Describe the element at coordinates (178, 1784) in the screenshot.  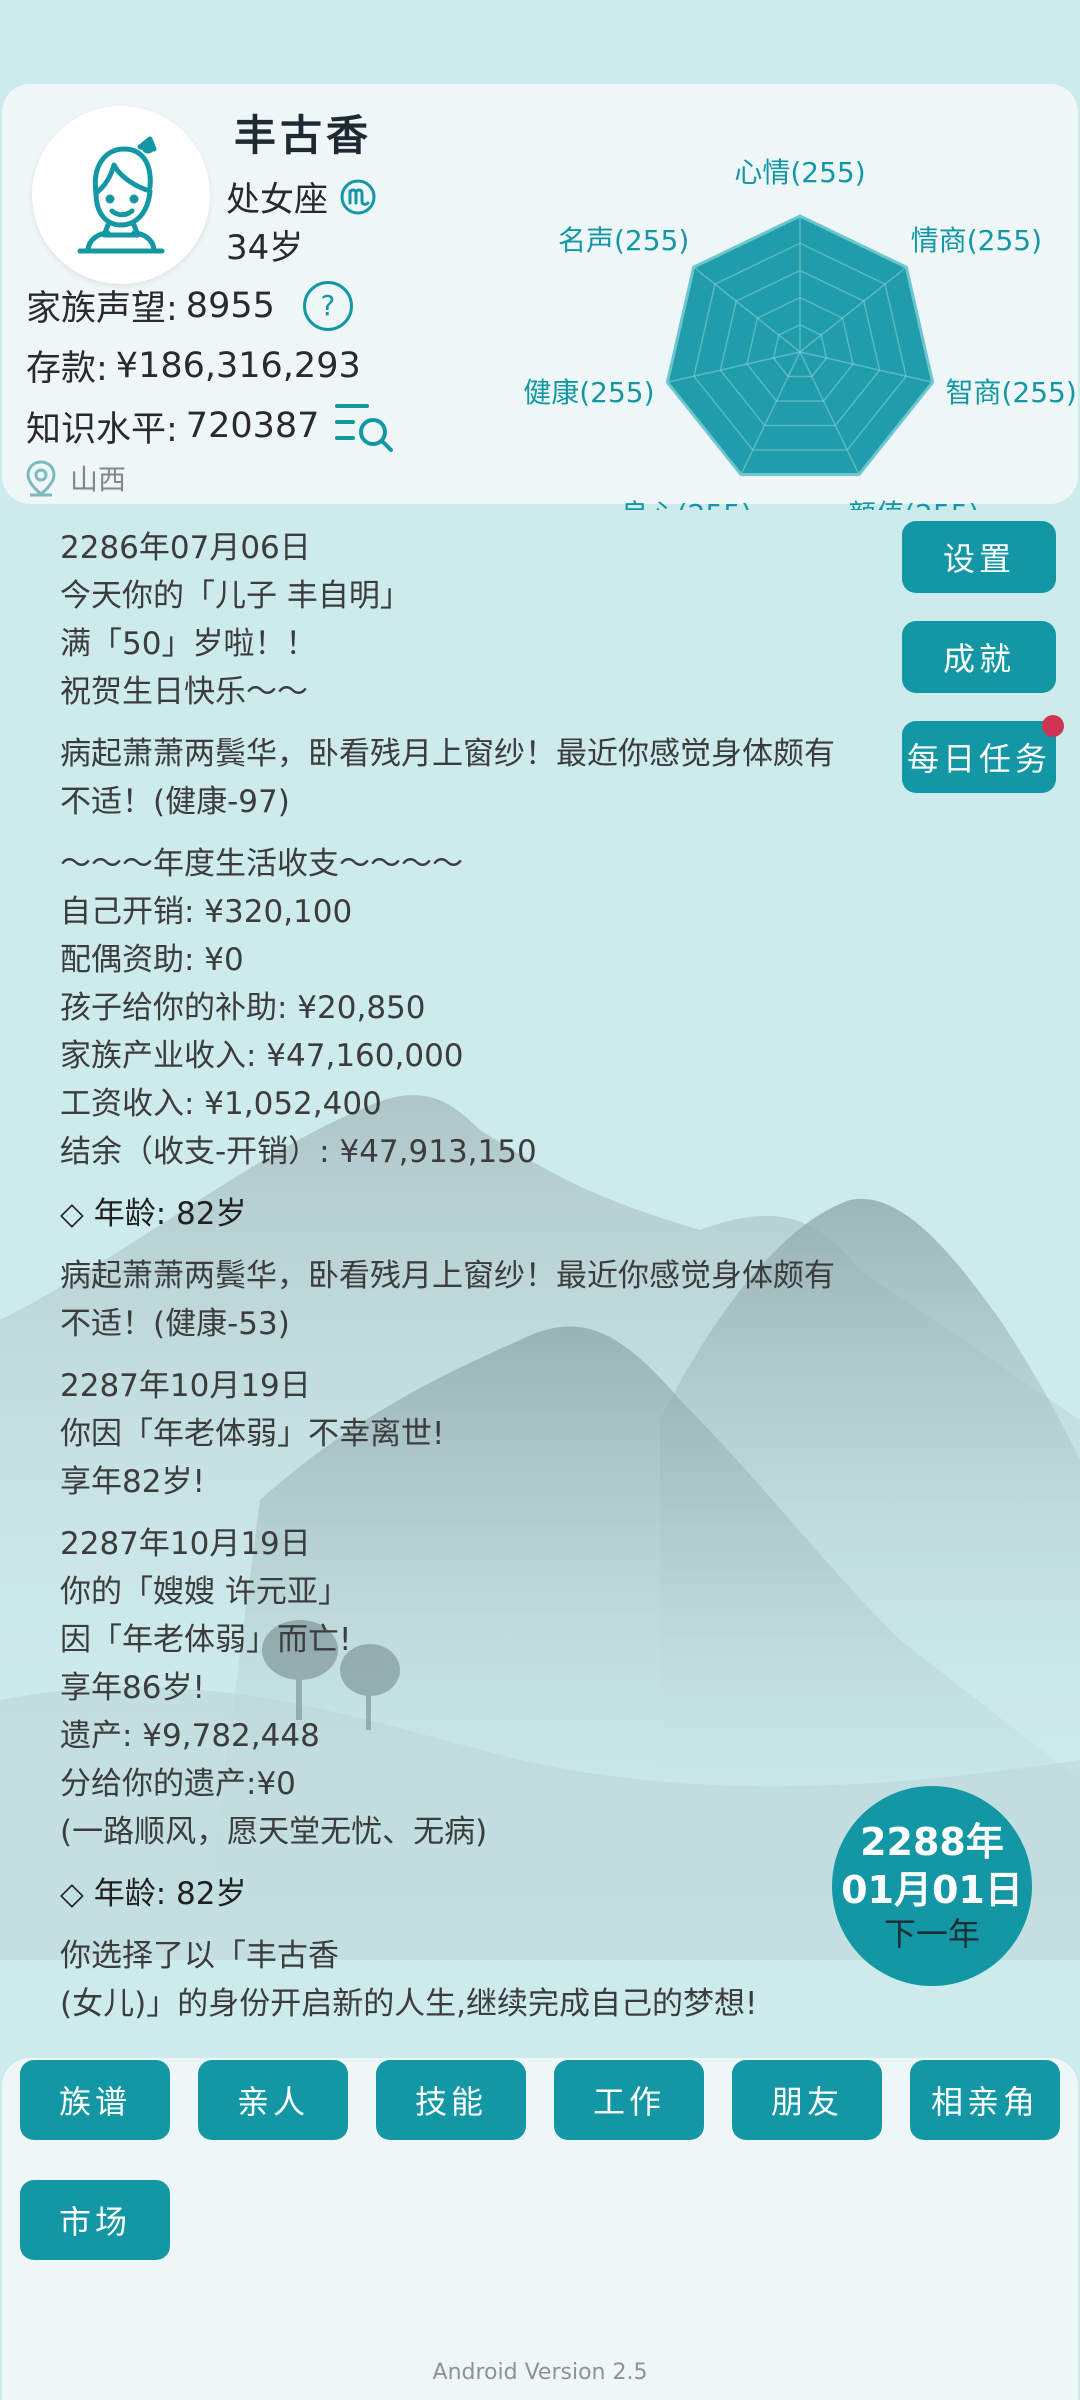
I see `log-line: 分给你的遗产:¥0` at that location.